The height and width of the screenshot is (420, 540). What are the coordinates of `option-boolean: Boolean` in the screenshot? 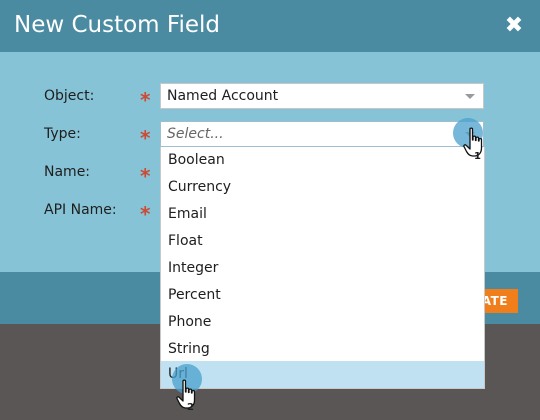 It's located at (322, 160).